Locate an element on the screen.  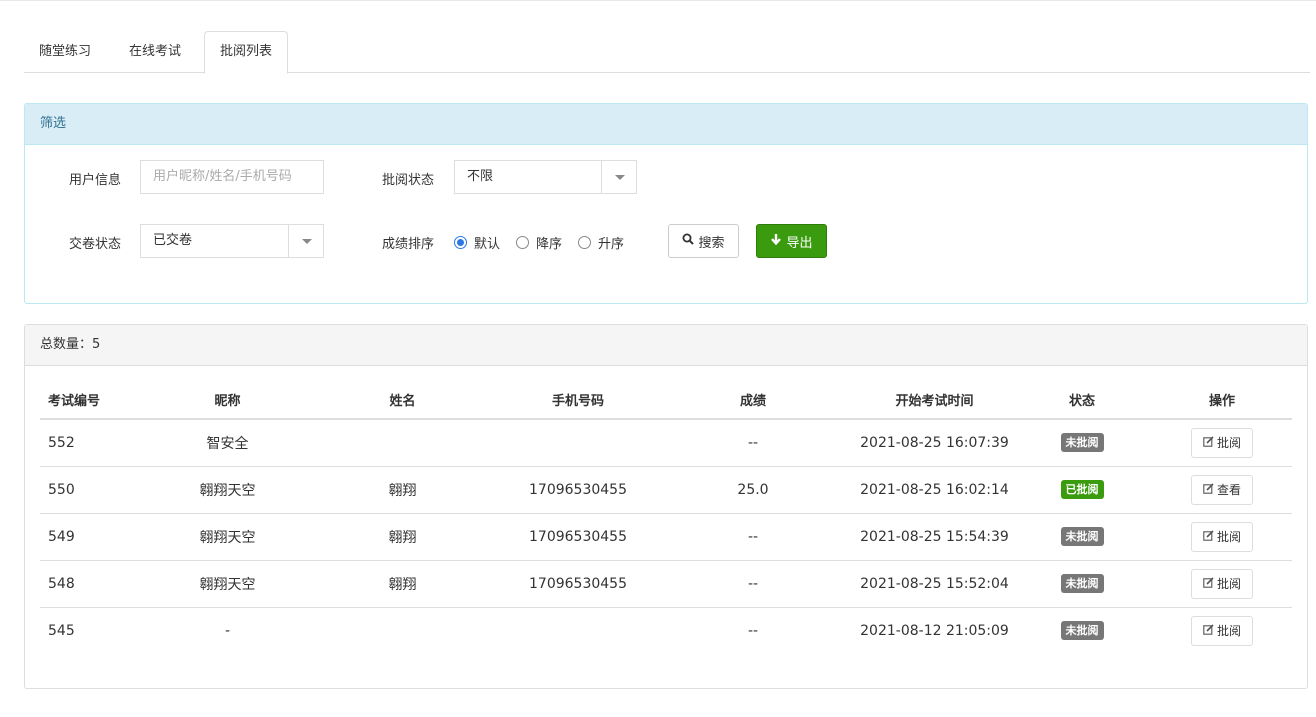
col-status: 状态 is located at coordinates (1082, 400).